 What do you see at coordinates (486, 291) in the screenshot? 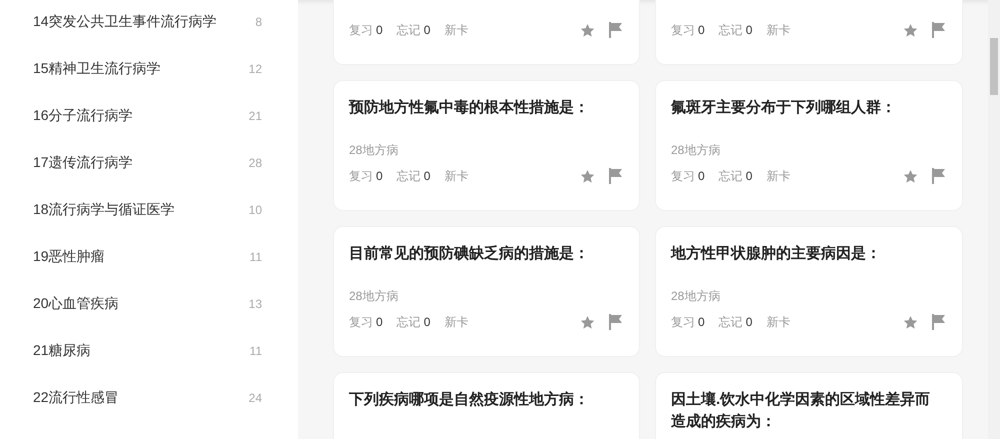
I see `question-card: 目前常见的预防碘缺乏病的措施是： 28地方病 复习 0 忘记 0 新卡` at bounding box center [486, 291].